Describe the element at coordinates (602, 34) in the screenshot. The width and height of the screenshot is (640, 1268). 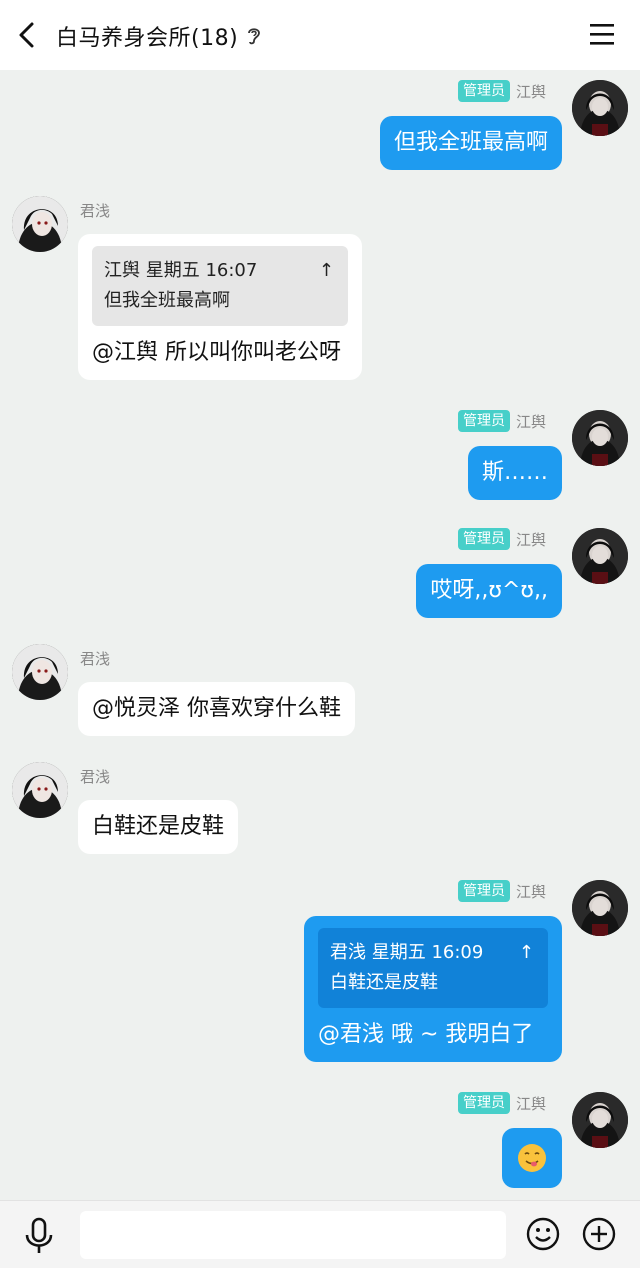
I see `menu-icon` at that location.